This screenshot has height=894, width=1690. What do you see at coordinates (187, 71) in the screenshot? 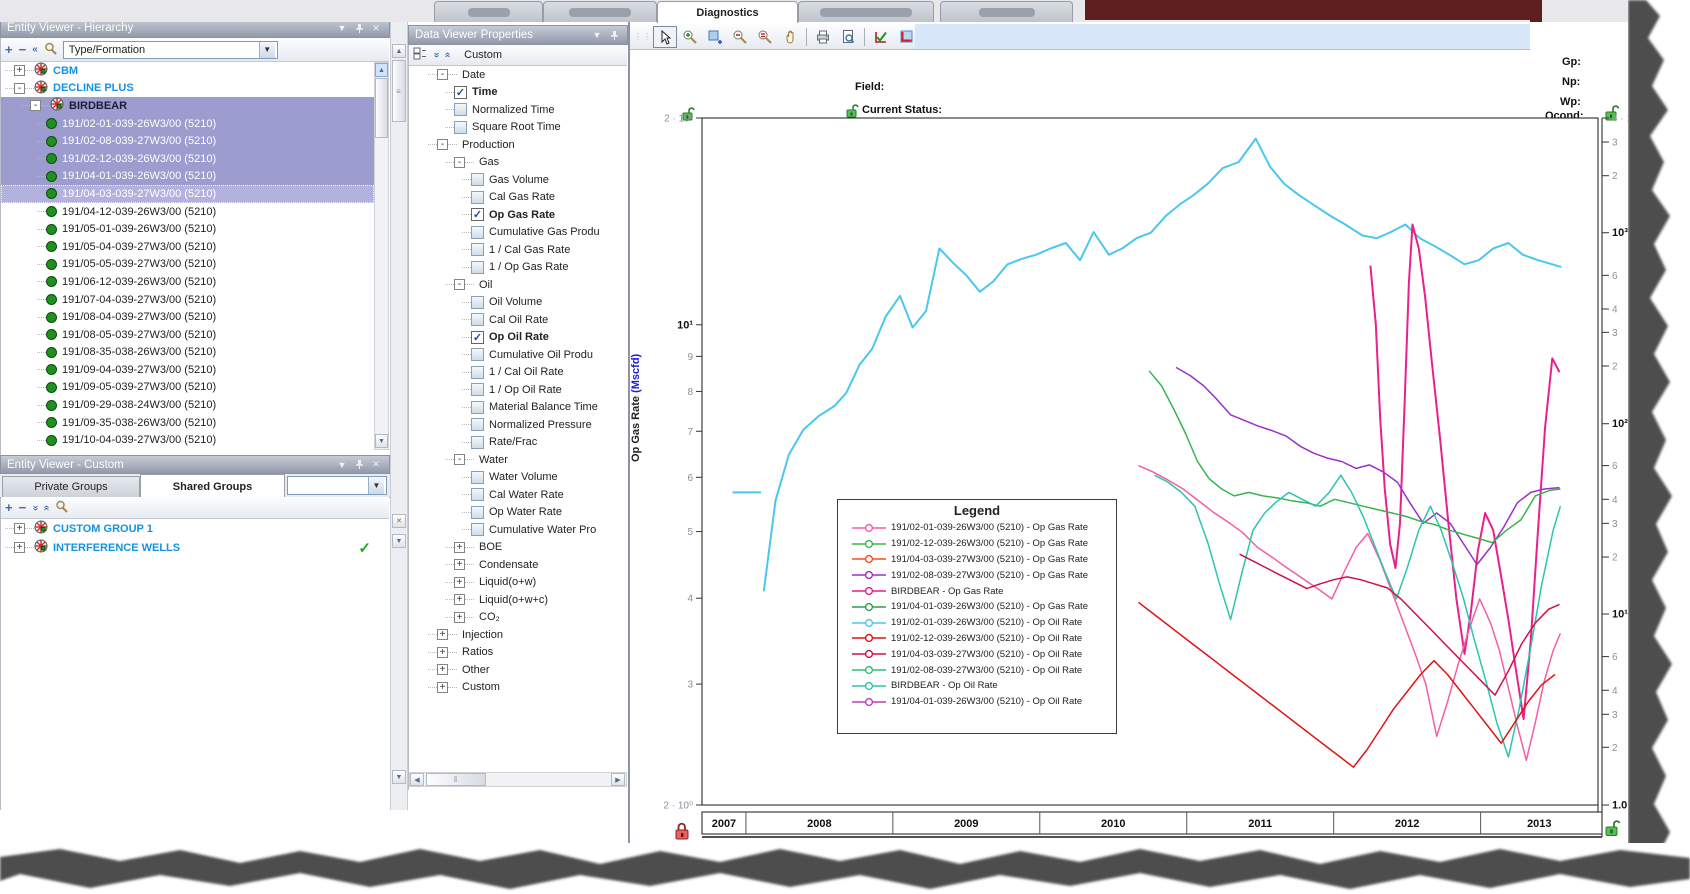
I see `group-item-cbm: + CBM` at bounding box center [187, 71].